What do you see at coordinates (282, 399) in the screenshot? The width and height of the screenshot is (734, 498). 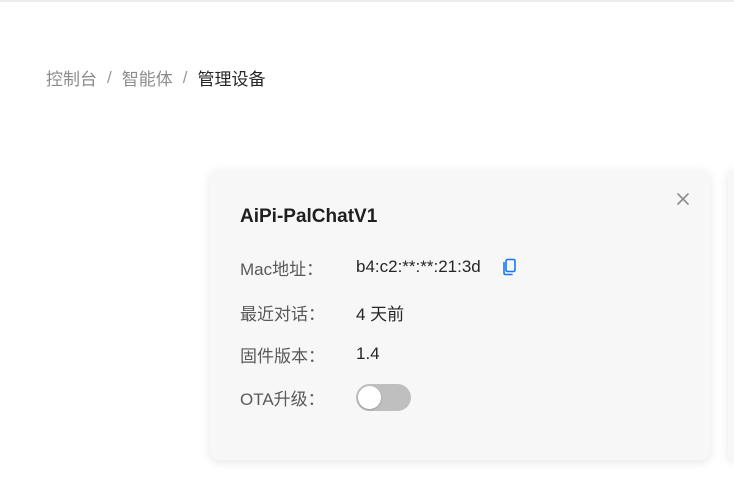 I see `ota-label: OTA升级：` at bounding box center [282, 399].